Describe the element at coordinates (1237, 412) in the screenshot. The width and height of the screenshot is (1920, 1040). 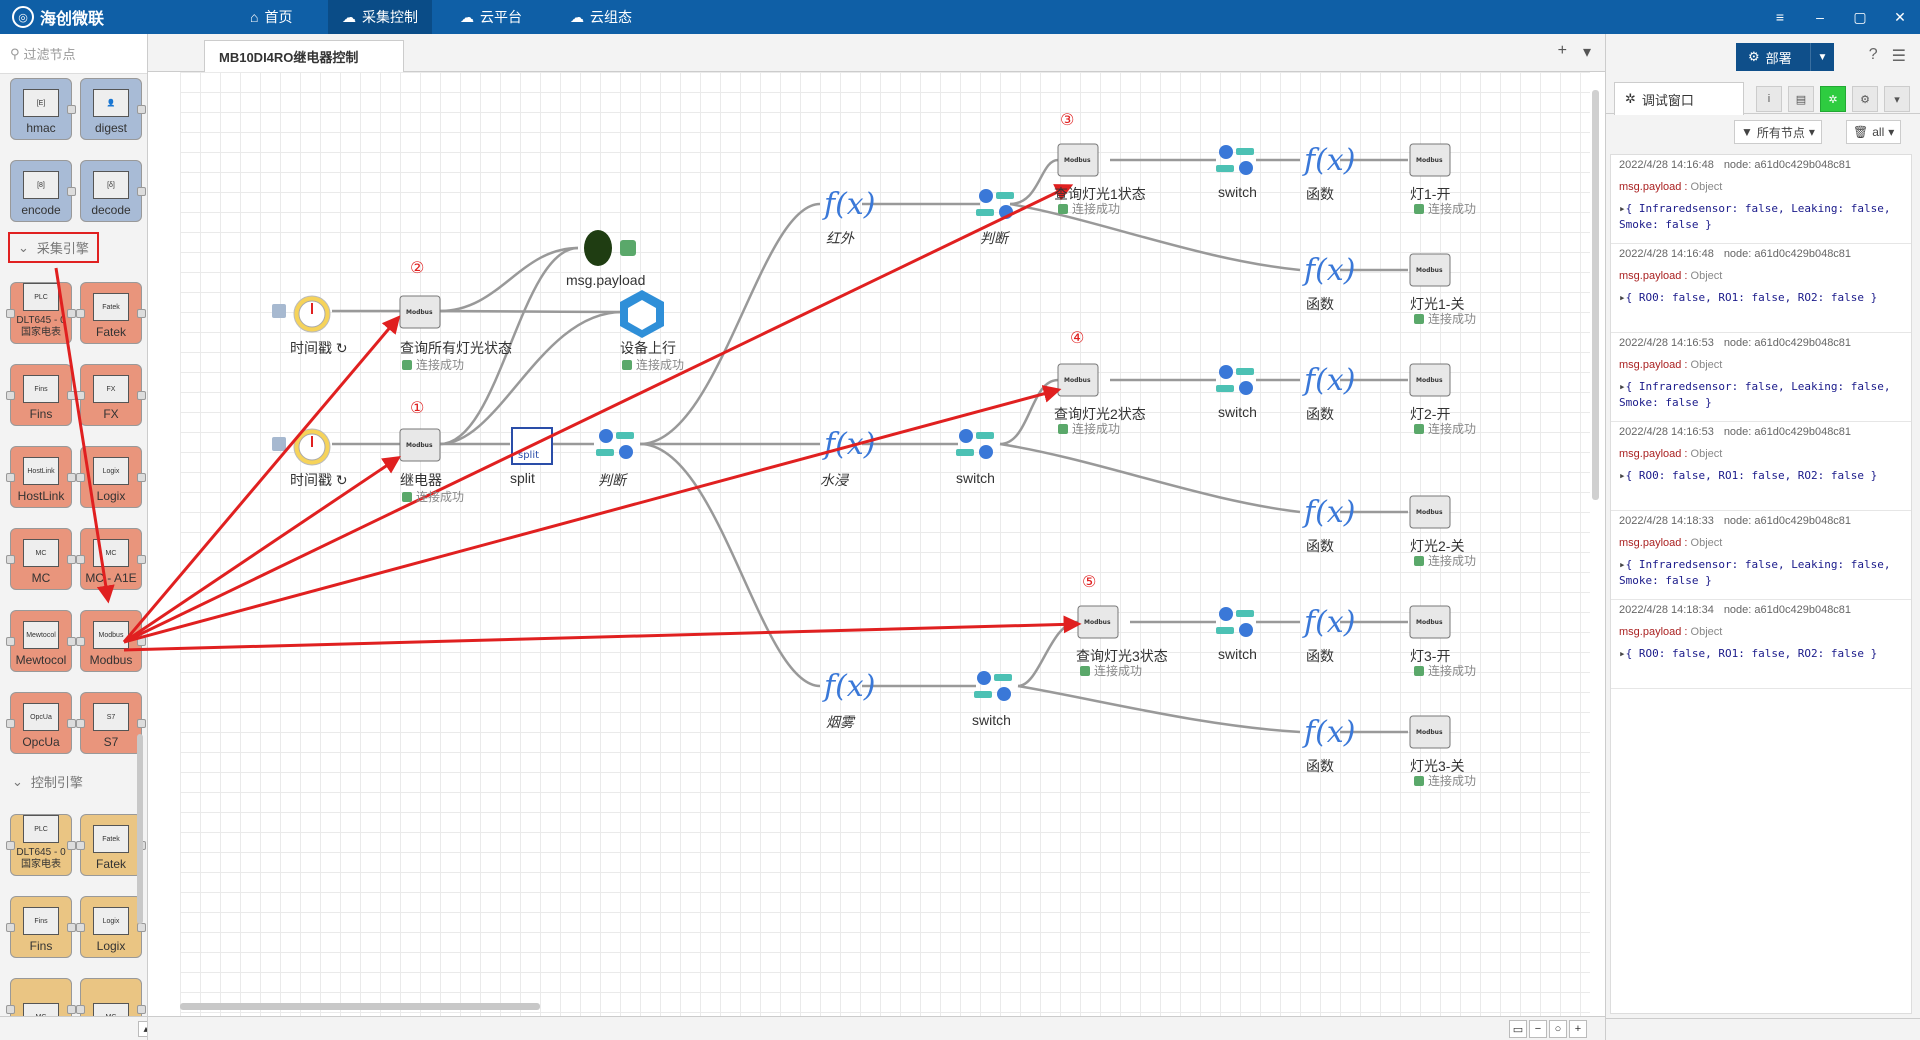
I see `label-sw2: switch` at that location.